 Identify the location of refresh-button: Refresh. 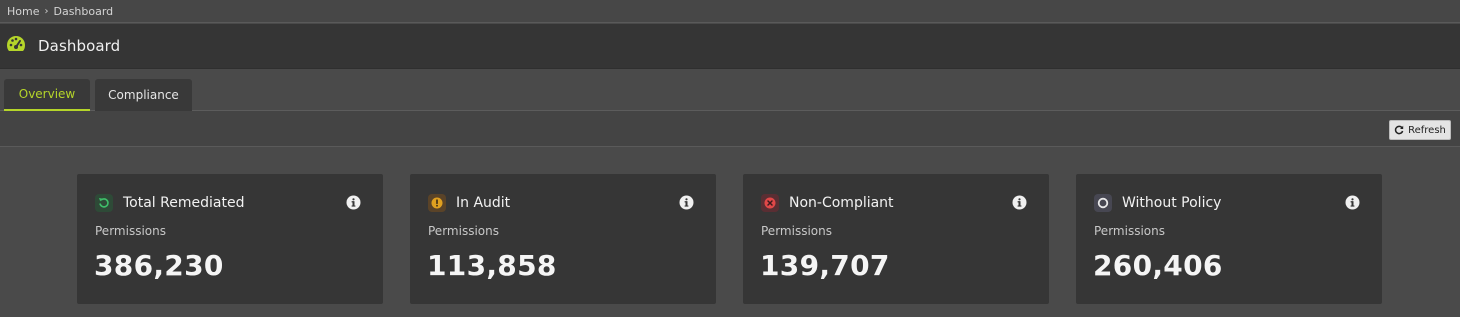
(1420, 130).